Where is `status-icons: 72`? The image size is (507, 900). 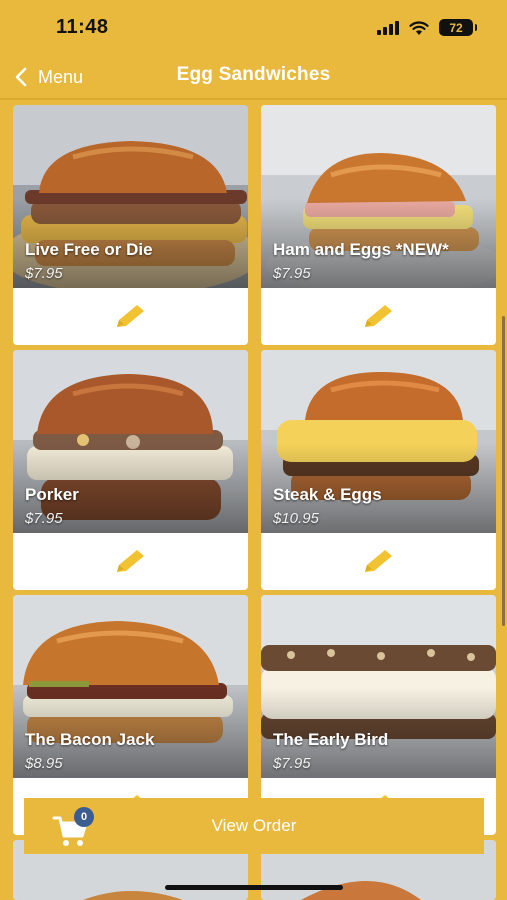
status-icons: 72 is located at coordinates (427, 27).